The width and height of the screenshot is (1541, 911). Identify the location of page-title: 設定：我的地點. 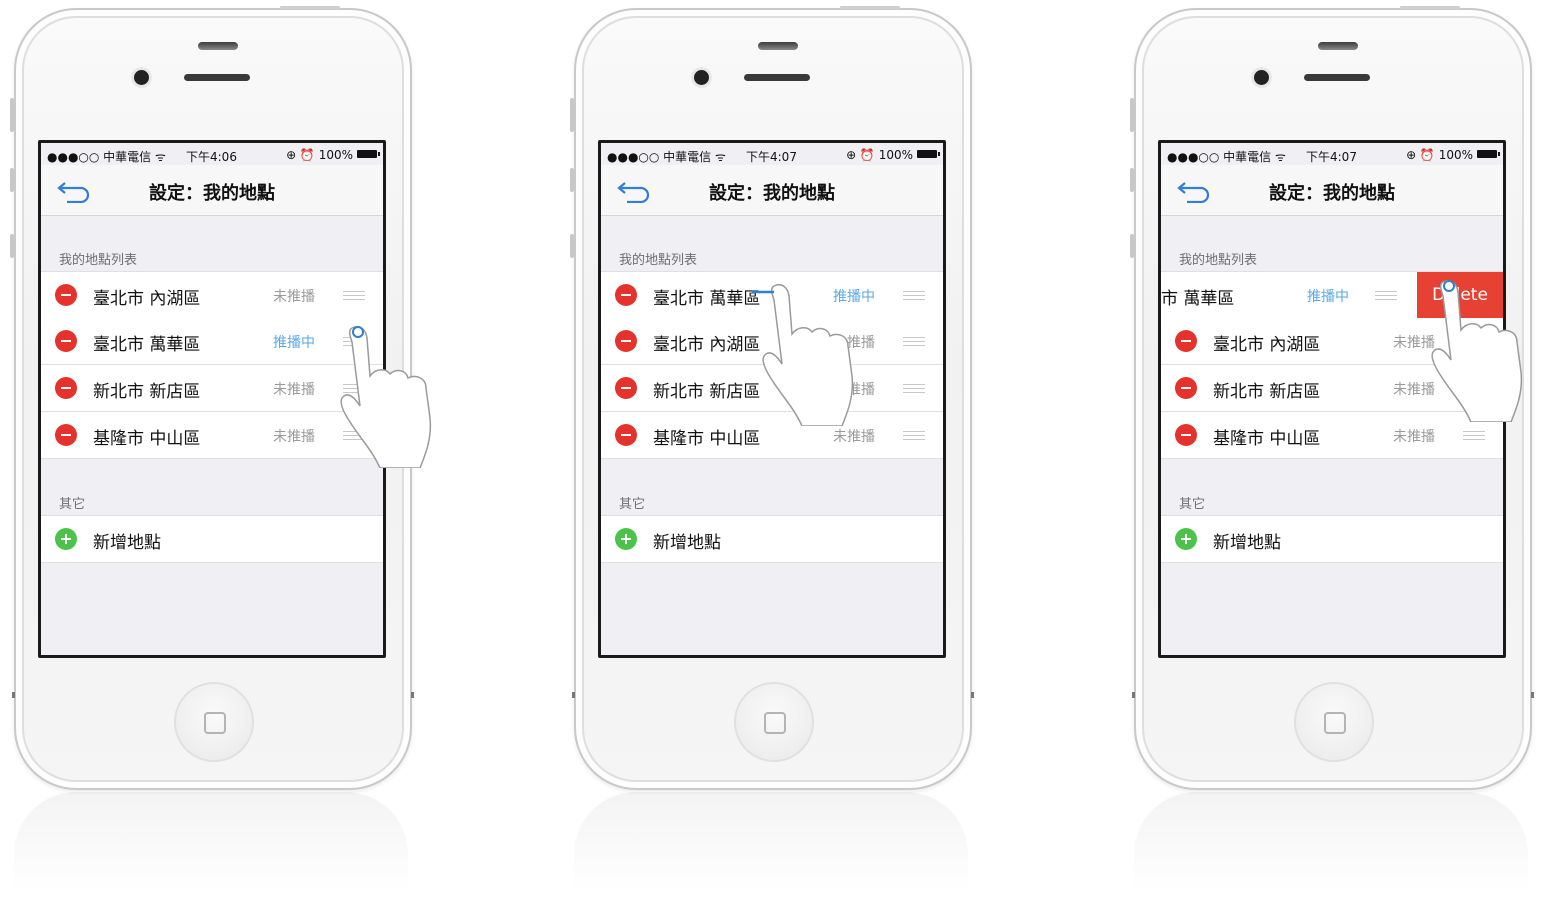
(212, 193).